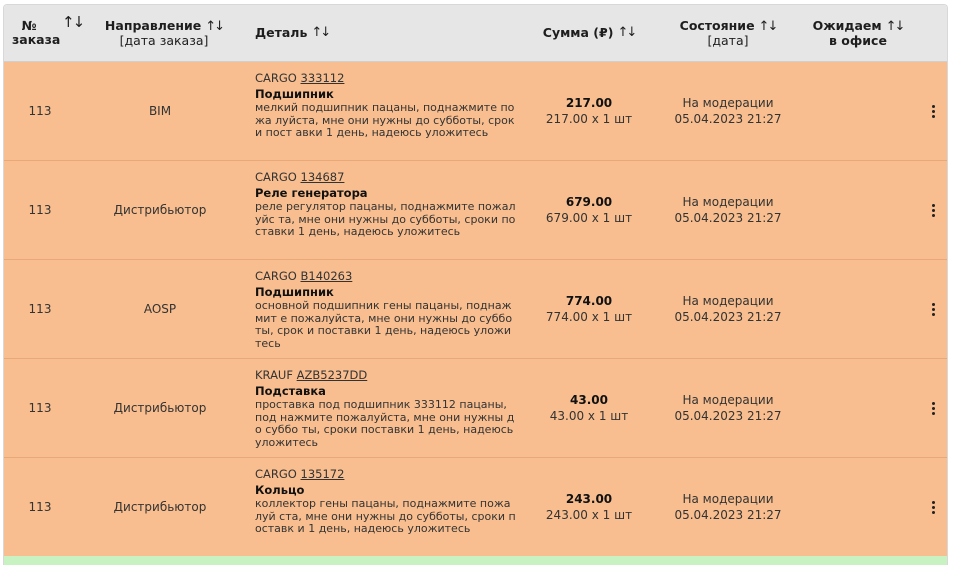 This screenshot has width=960, height=565. Describe the element at coordinates (589, 408) in the screenshot. I see `order-sum: 43.00 43.00 x 1 шт` at that location.